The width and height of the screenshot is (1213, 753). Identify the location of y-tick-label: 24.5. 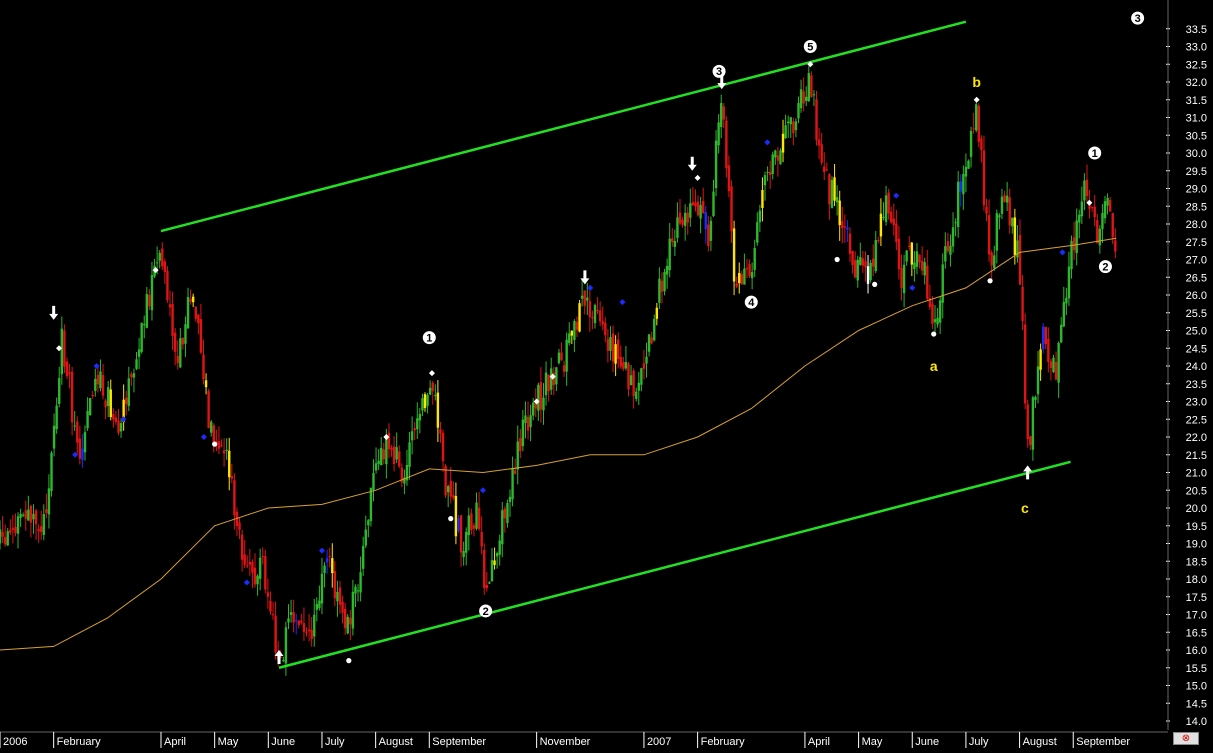
(1196, 349).